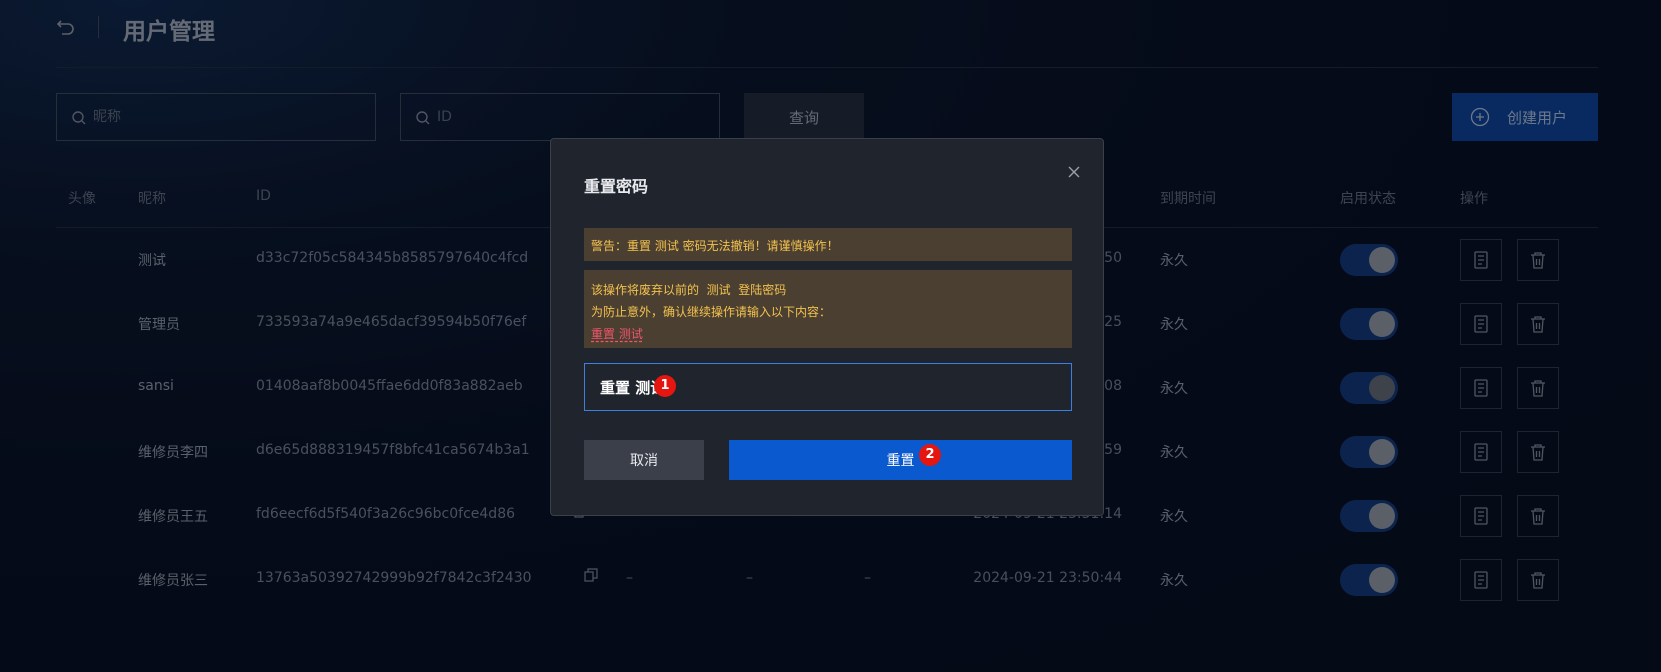  I want to click on warning-banner: 警告：重置 测试 密码无法撤销！请谨慎操作！, so click(828, 244).